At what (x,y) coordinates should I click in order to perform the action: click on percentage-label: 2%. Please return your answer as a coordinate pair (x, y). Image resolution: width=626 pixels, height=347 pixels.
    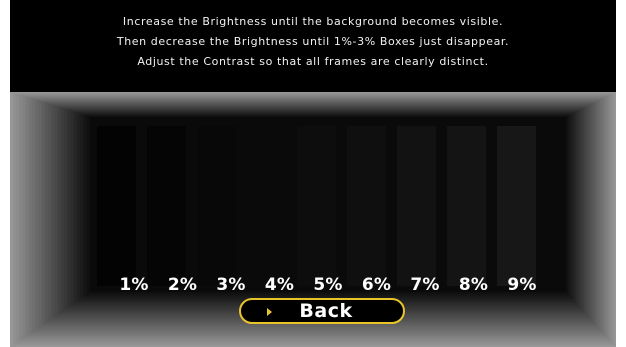
    Looking at the image, I should click on (182, 285).